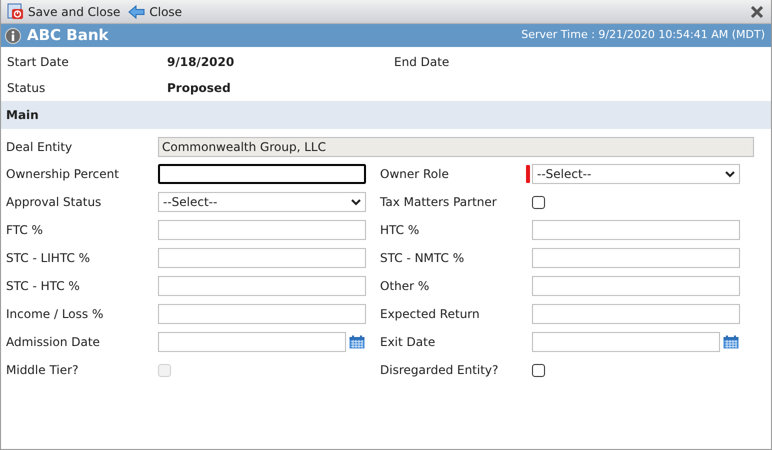  Describe the element at coordinates (430, 314) in the screenshot. I see `field-label: Expected Return` at that location.